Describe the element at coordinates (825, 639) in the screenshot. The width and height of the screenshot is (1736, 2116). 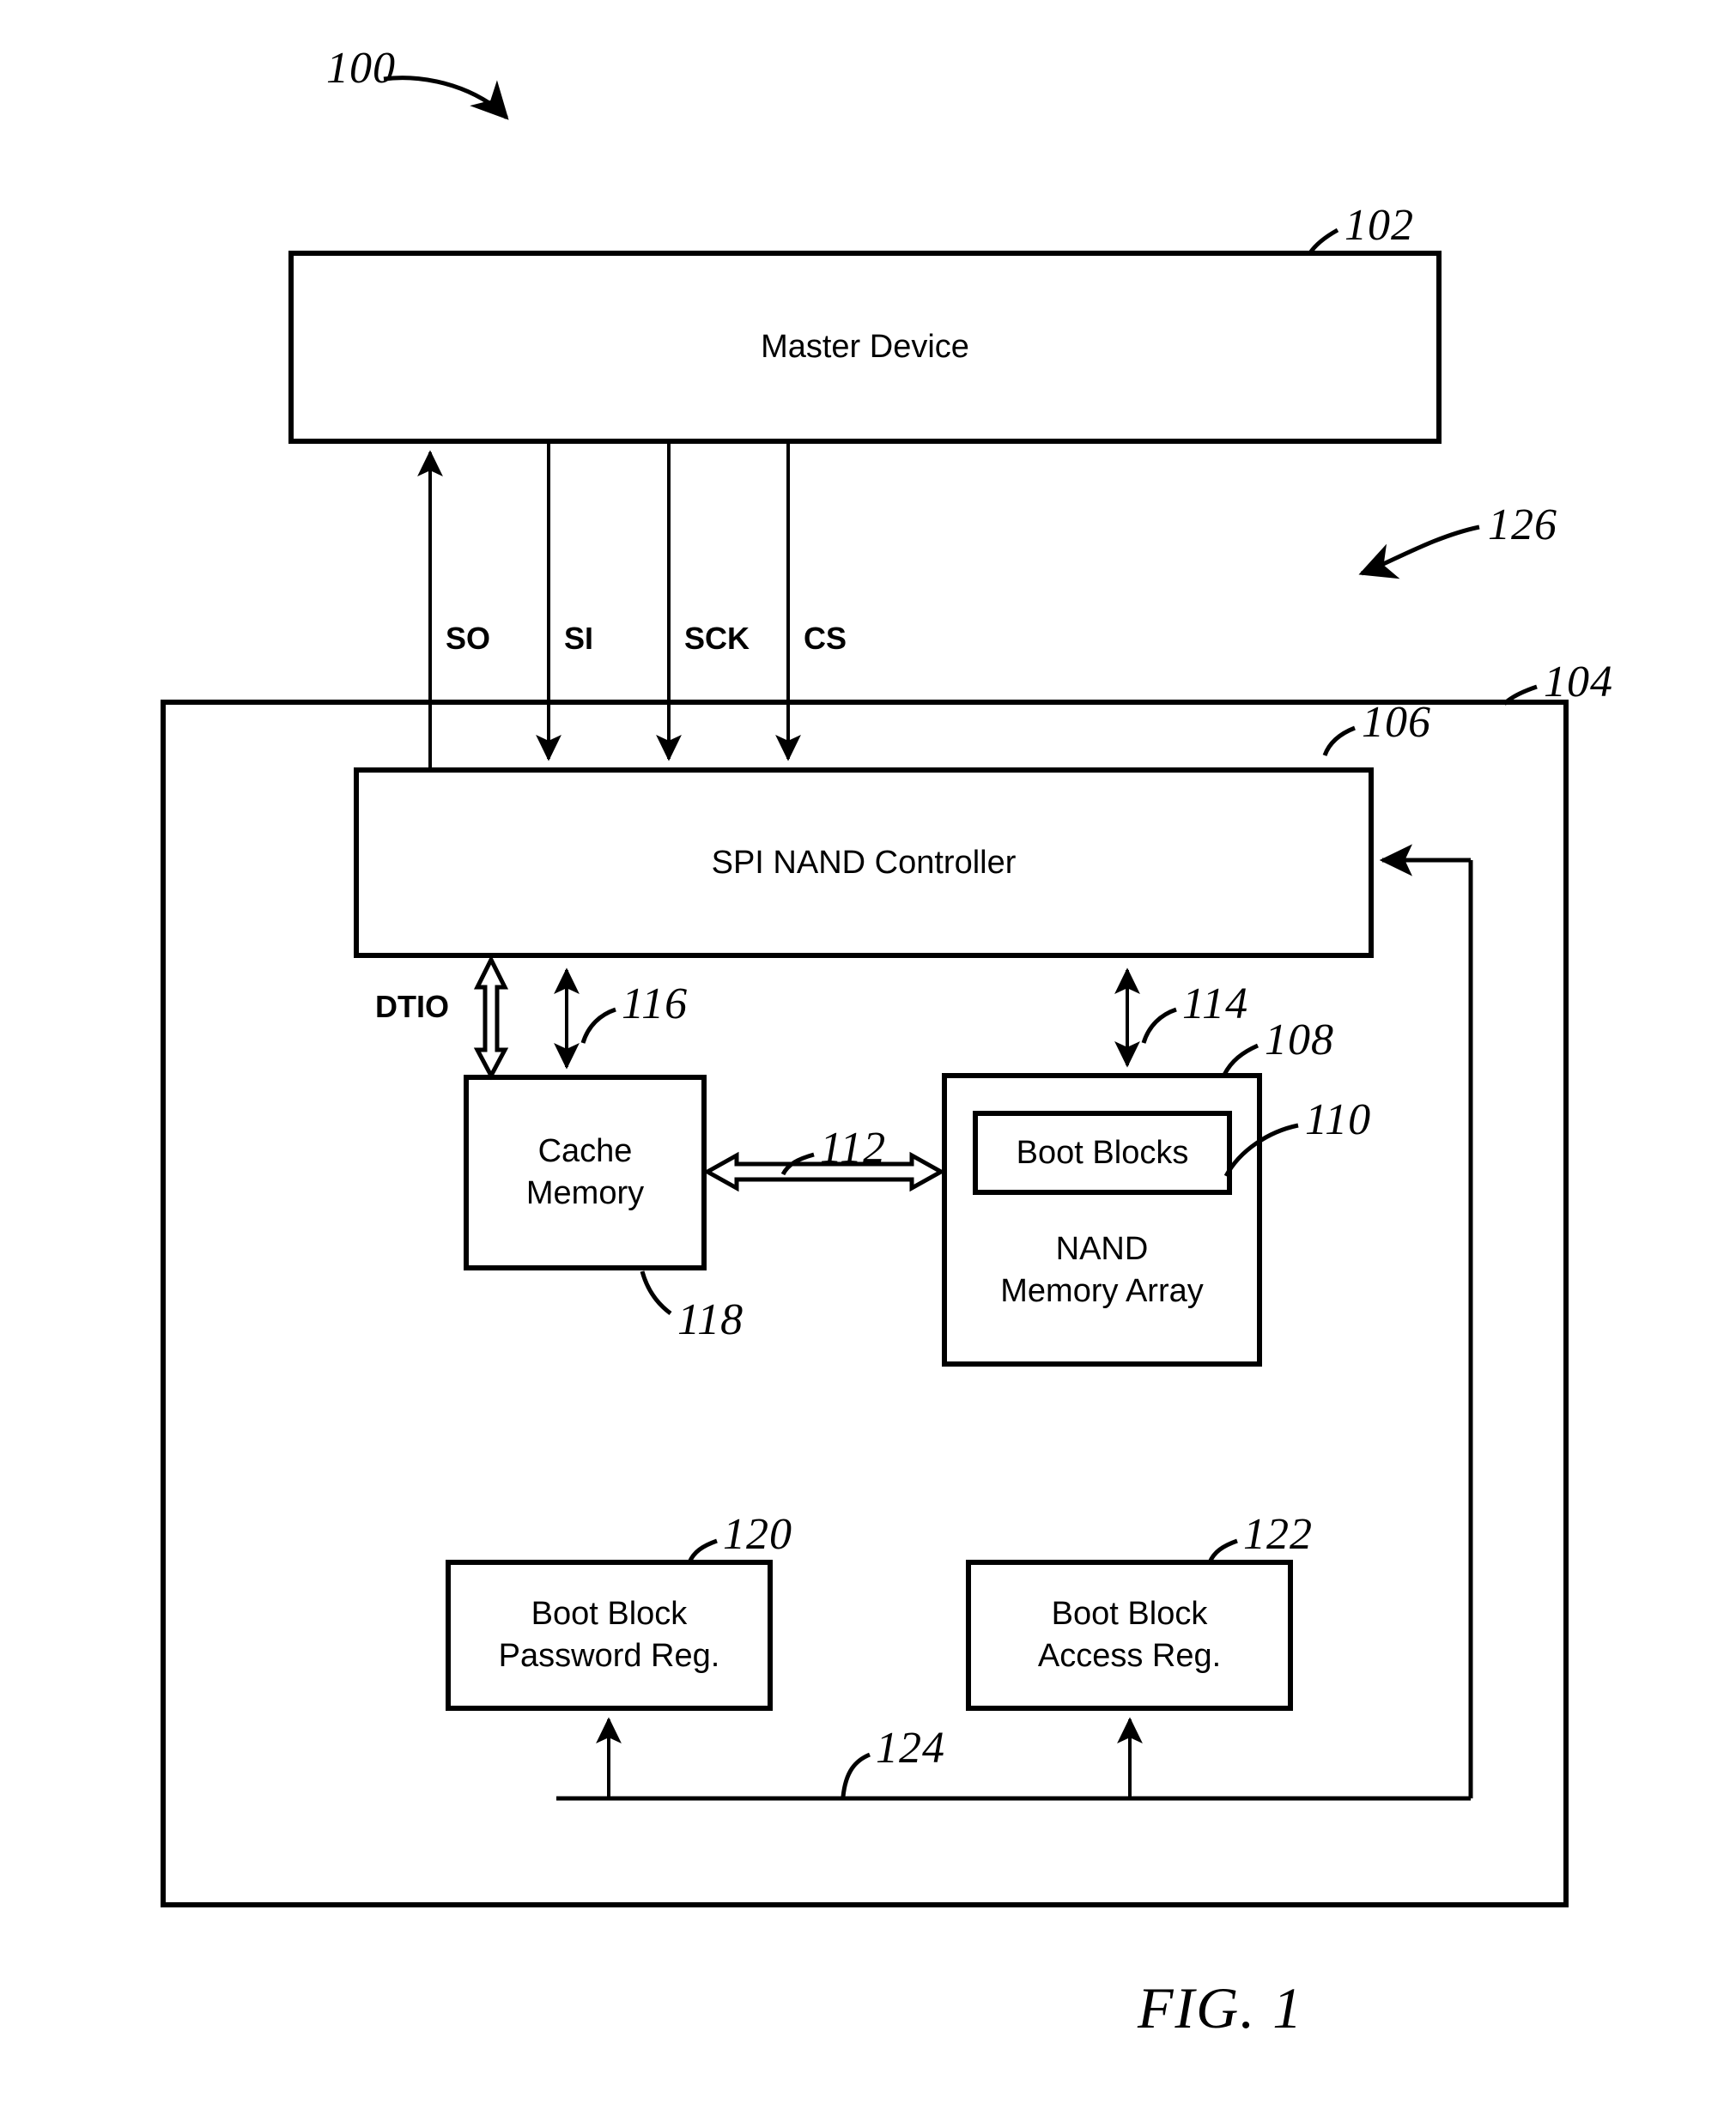
I see `signal-label-cs: CS` at that location.